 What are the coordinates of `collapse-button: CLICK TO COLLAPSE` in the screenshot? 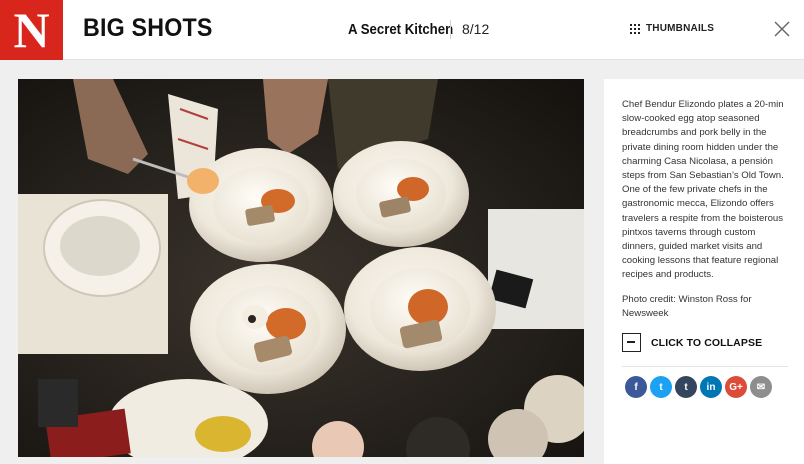 It's located at (692, 342).